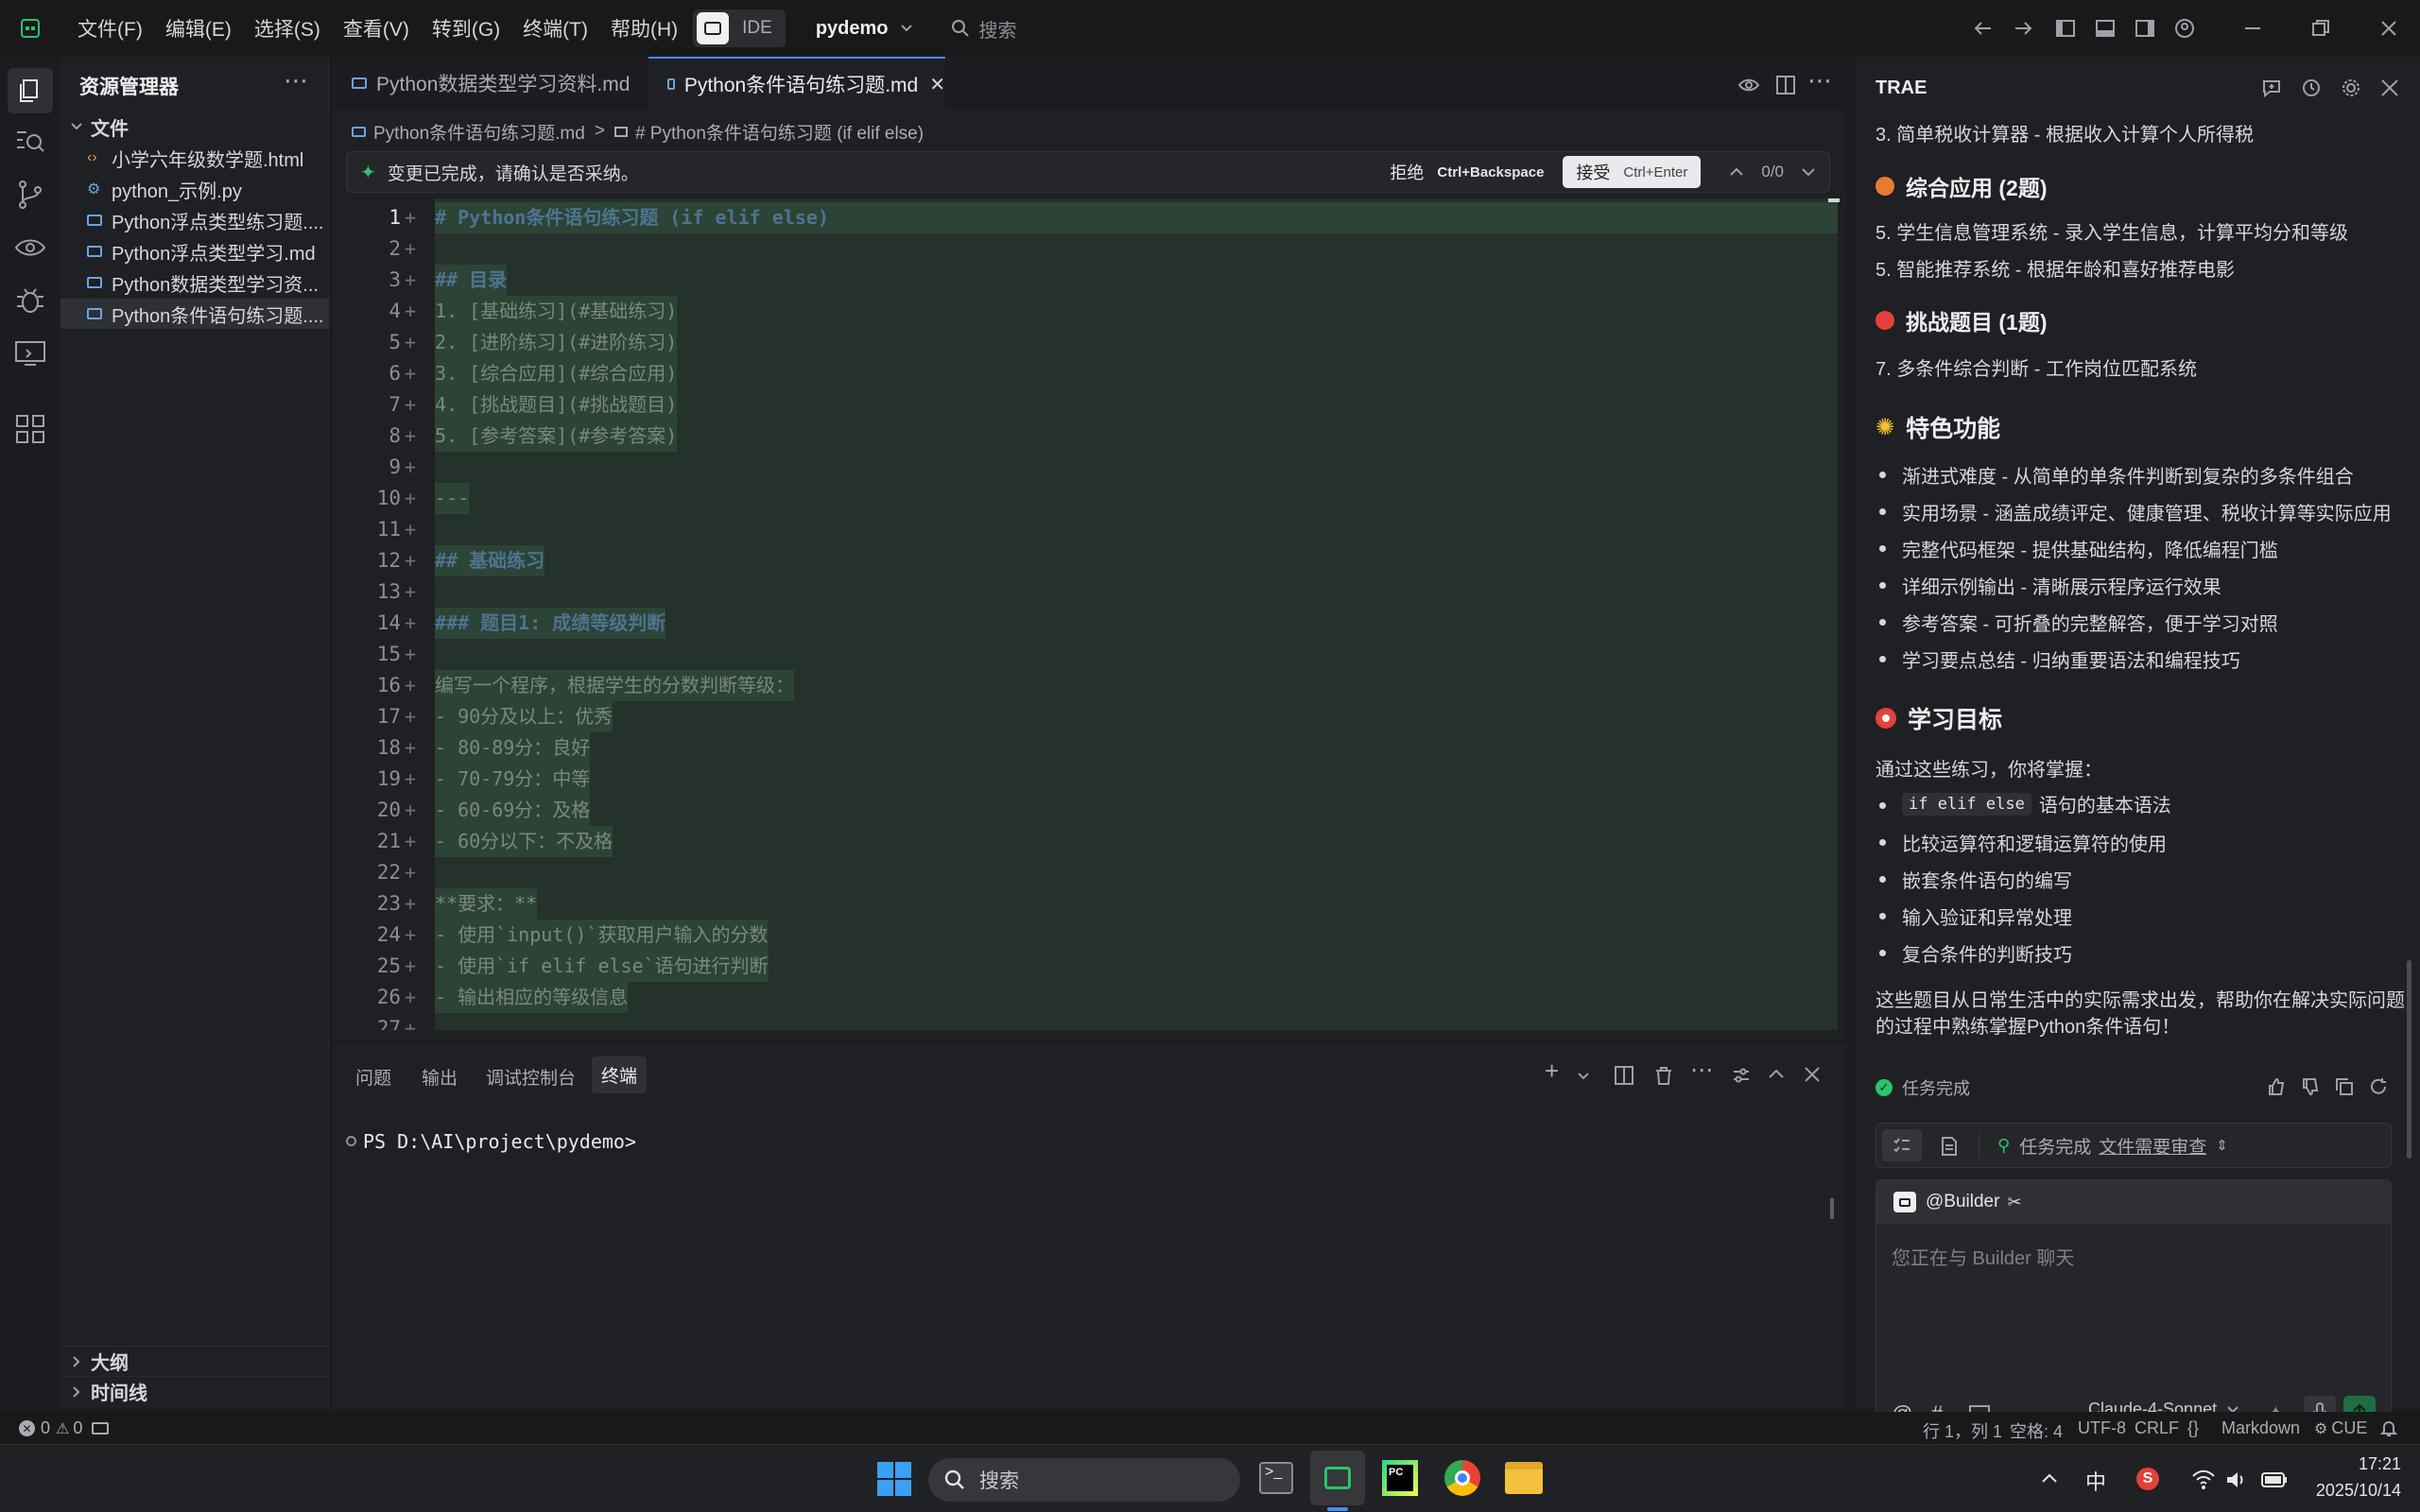 This screenshot has height=1512, width=2420. What do you see at coordinates (2147, 1479) in the screenshot?
I see `sogou-icon: S` at bounding box center [2147, 1479].